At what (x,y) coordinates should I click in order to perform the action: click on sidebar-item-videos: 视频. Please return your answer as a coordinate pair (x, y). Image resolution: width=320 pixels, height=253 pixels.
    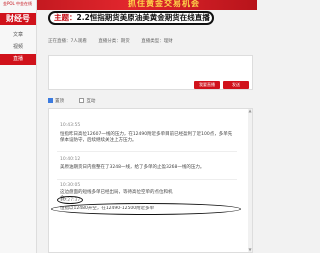
    Looking at the image, I should click on (18, 47).